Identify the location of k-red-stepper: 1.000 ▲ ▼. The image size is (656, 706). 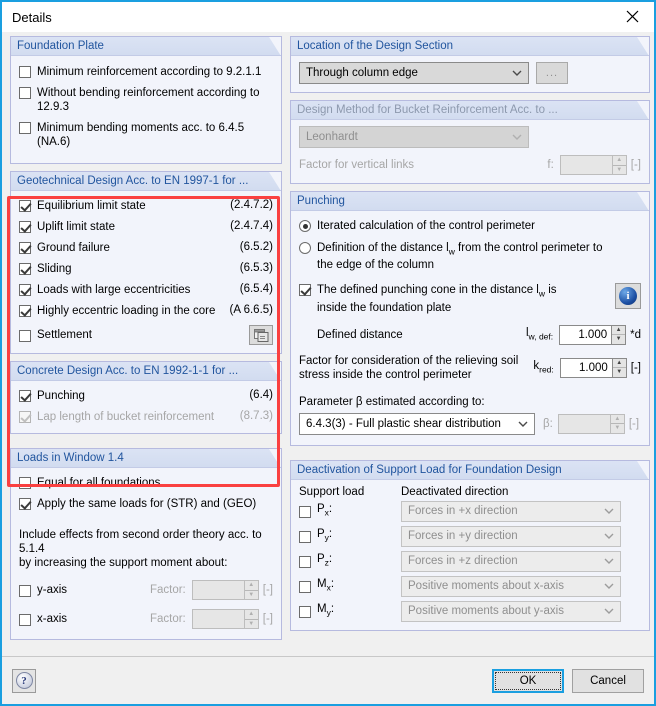
(593, 367).